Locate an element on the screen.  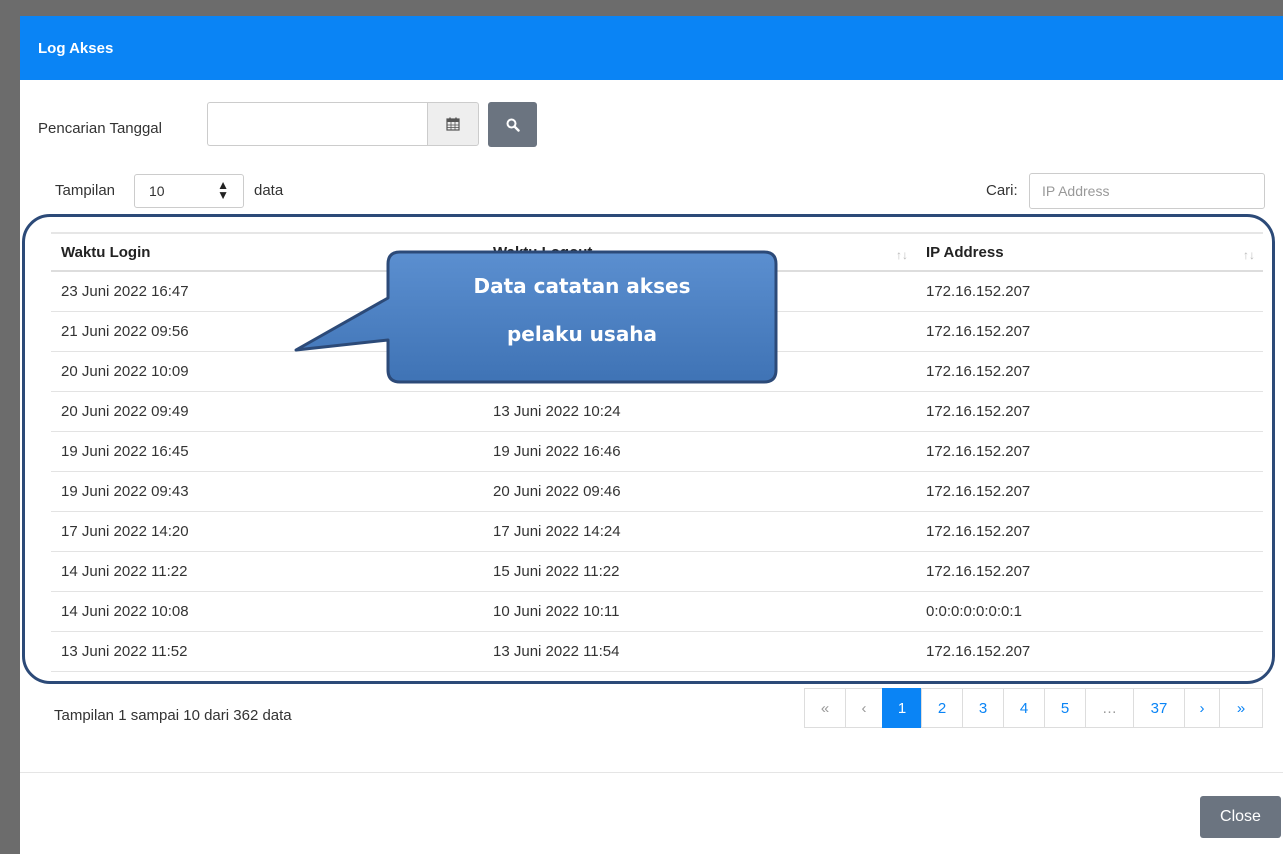
page-length-suffix: data is located at coordinates (269, 190).